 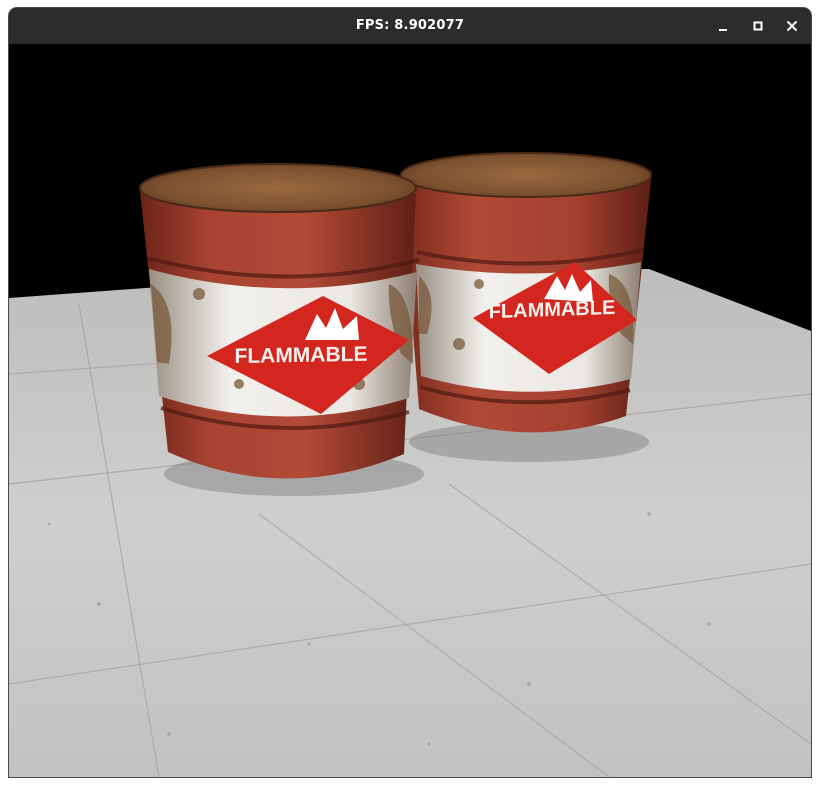 What do you see at coordinates (526, 292) in the screenshot?
I see `barrel-right: FLAMMABLE` at bounding box center [526, 292].